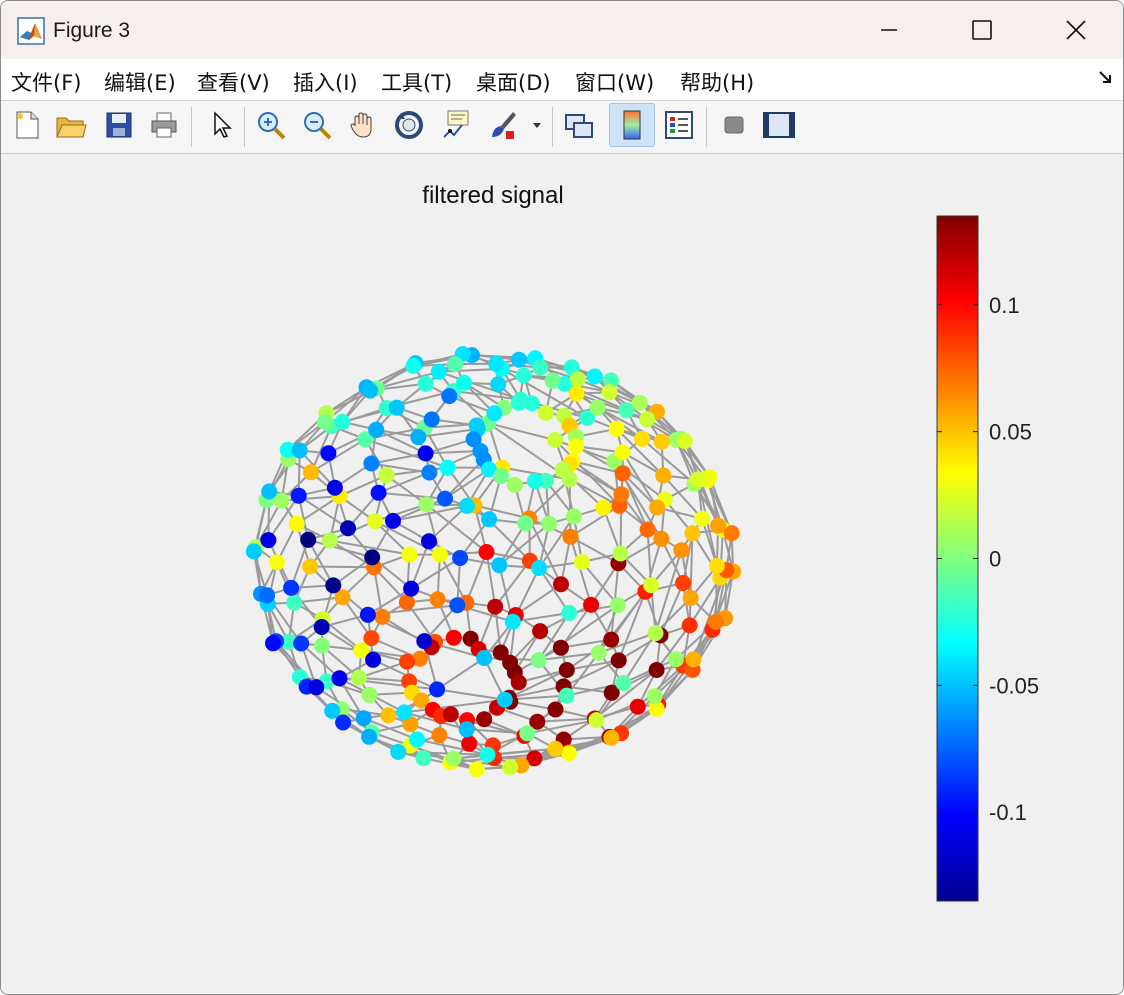 The height and width of the screenshot is (995, 1124). I want to click on menu-tools: 工具(T), so click(416, 82).